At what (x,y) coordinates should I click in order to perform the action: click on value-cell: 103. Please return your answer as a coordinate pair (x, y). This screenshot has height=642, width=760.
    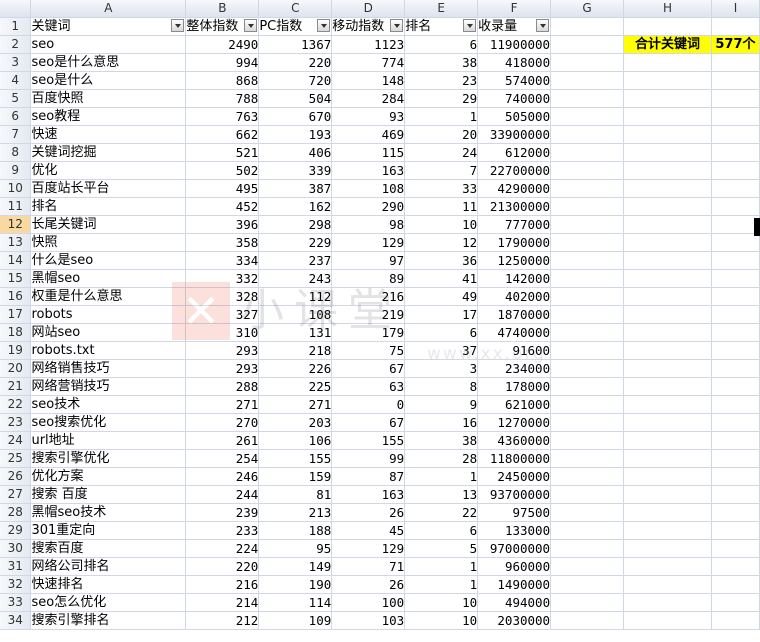
    Looking at the image, I should click on (368, 620).